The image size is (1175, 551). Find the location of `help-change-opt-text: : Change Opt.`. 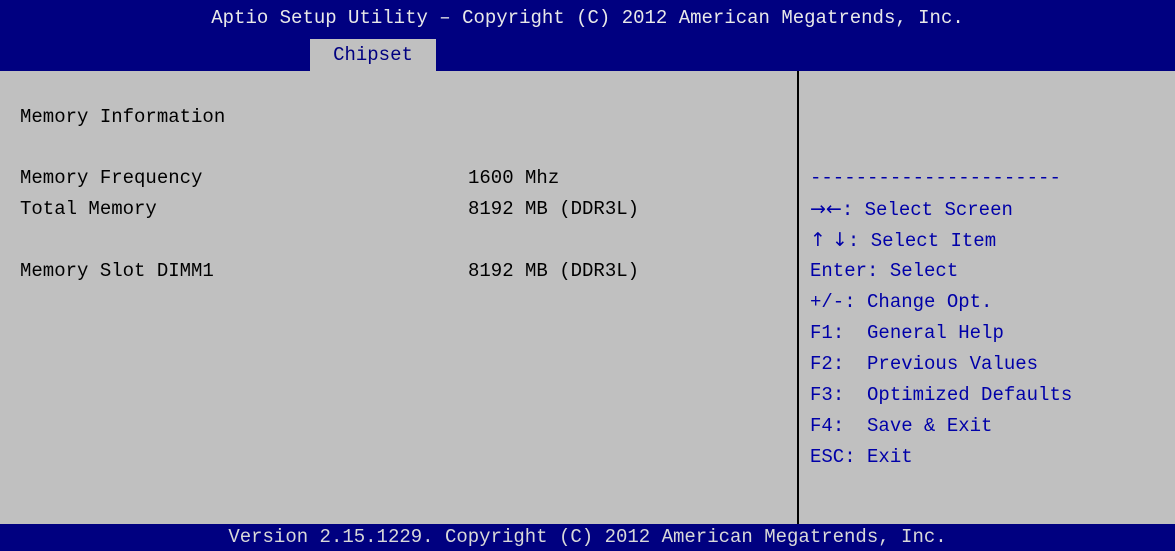

help-change-opt-text: : Change Opt. is located at coordinates (918, 302).